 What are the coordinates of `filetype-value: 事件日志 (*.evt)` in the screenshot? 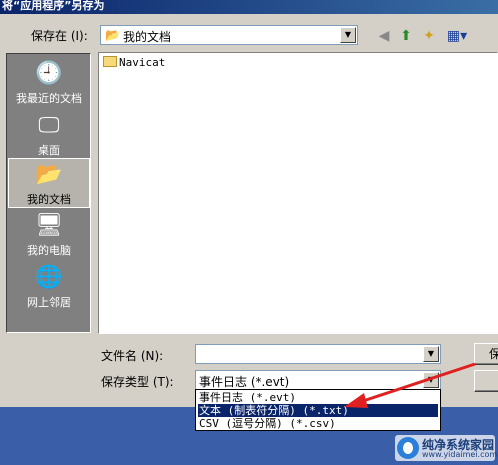 It's located at (244, 382).